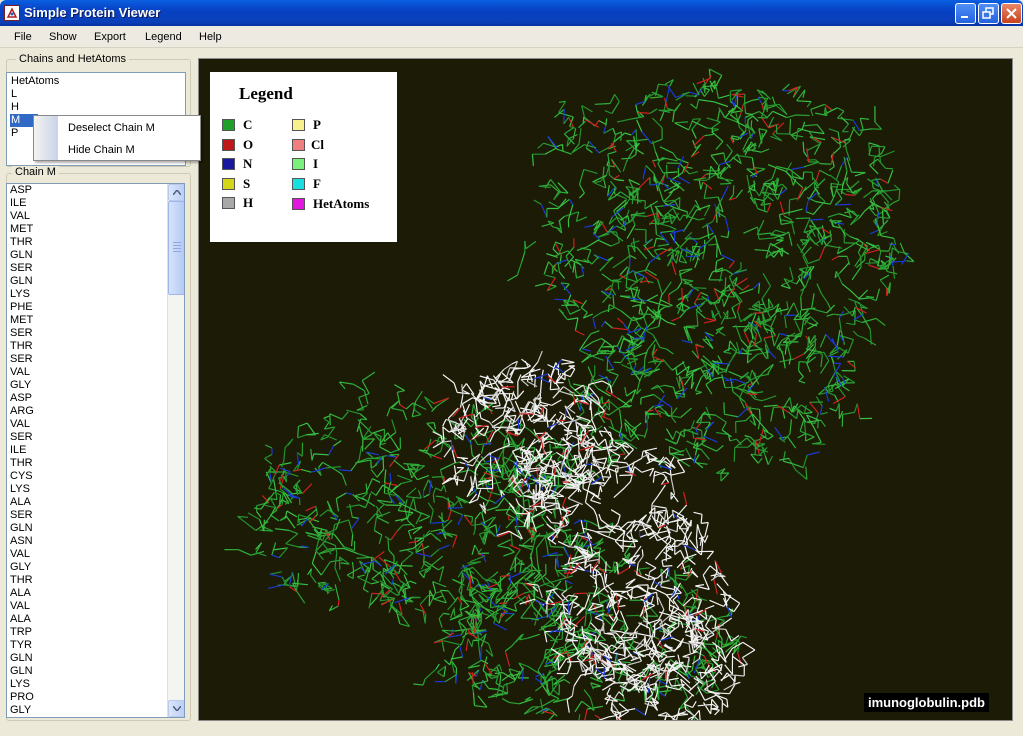 The width and height of the screenshot is (1023, 736). I want to click on chain-item-h: H, so click(15, 107).